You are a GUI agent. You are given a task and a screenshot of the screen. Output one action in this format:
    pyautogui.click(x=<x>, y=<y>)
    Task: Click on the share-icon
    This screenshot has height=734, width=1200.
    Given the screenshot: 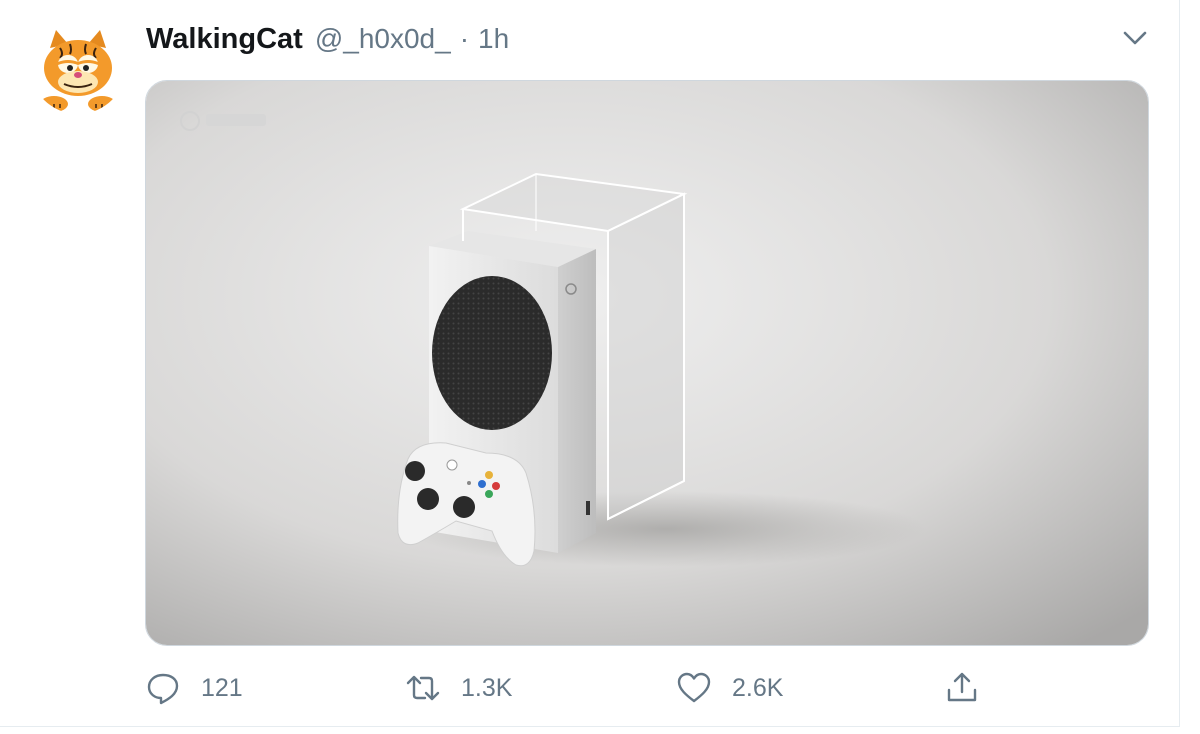 What is the action you would take?
    pyautogui.click(x=962, y=687)
    